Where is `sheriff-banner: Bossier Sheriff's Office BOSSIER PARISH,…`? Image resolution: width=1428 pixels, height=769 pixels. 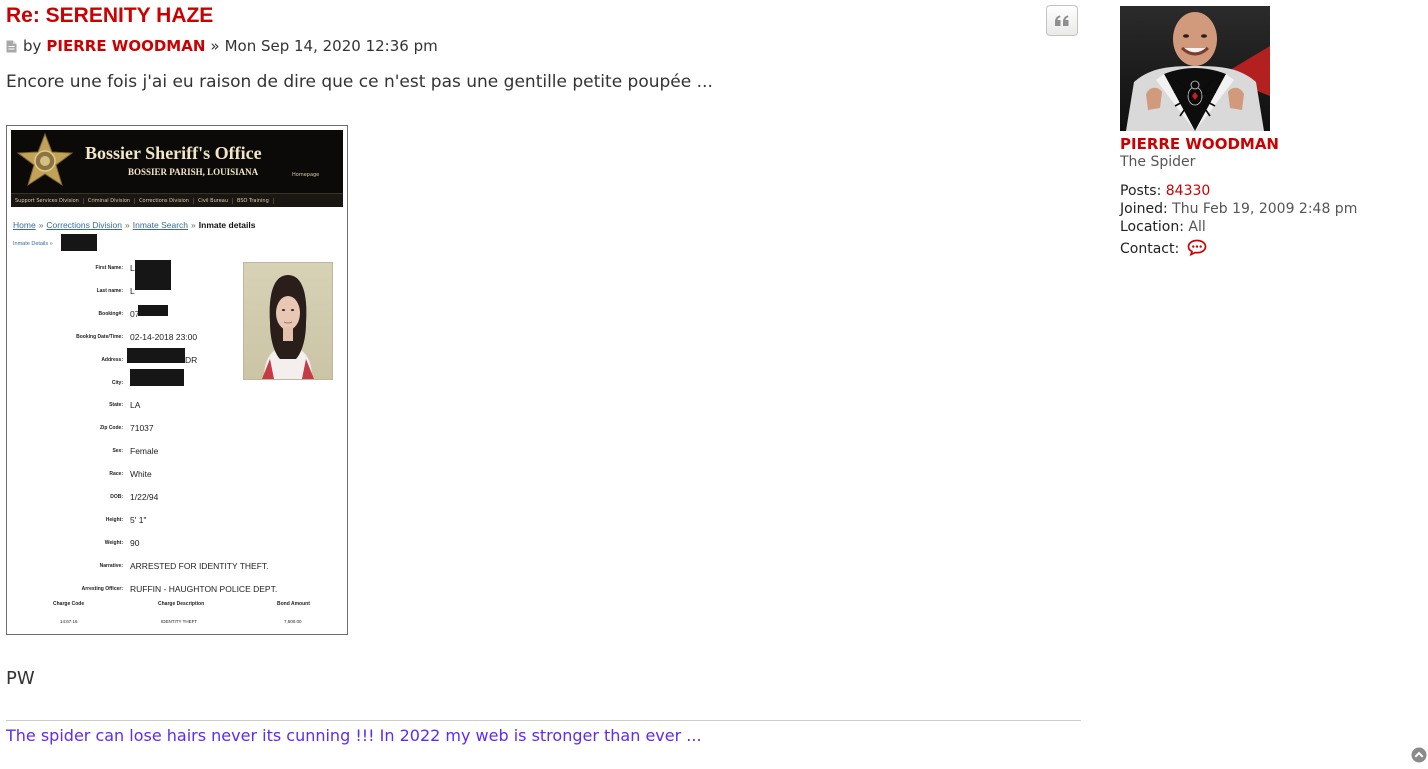
sheriff-banner: Bossier Sheriff's Office BOSSIER PARISH,… is located at coordinates (177, 168).